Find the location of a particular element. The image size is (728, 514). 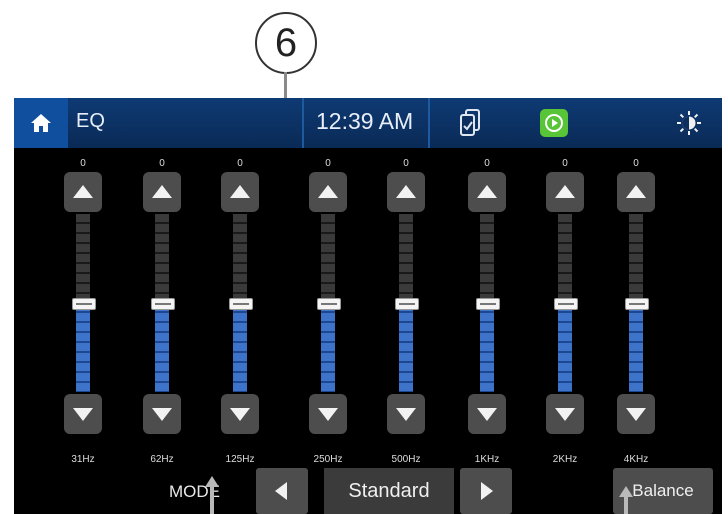

carplay-icon is located at coordinates (554, 123).